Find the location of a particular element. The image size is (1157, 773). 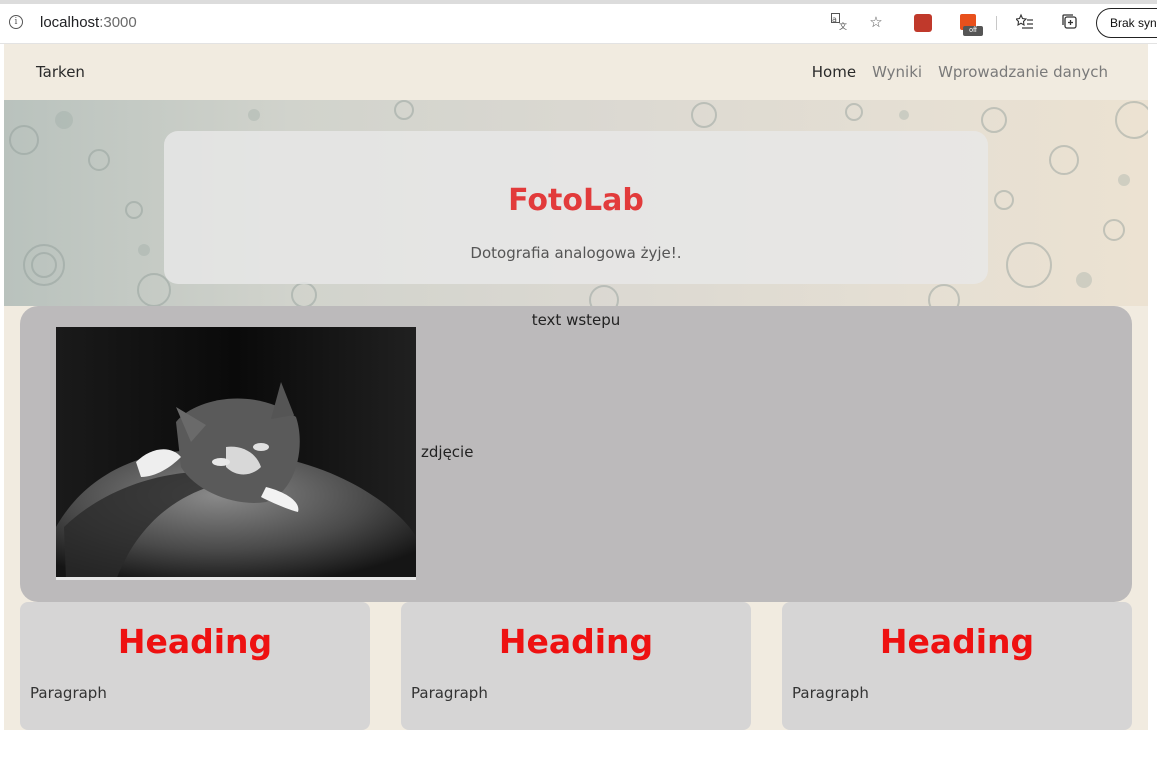

navbar-brand: Tarken is located at coordinates (60, 72).